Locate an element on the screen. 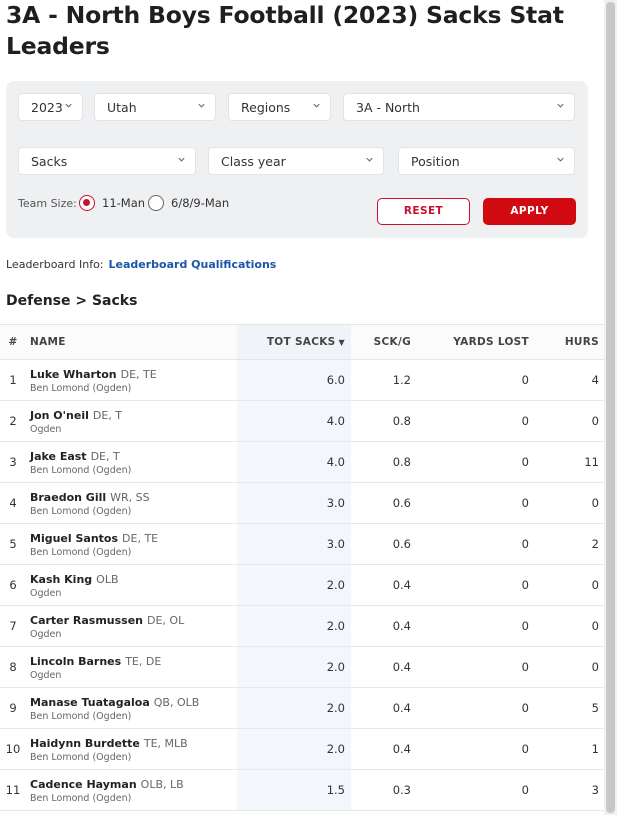  scrollbar-thumb is located at coordinates (610, 407).